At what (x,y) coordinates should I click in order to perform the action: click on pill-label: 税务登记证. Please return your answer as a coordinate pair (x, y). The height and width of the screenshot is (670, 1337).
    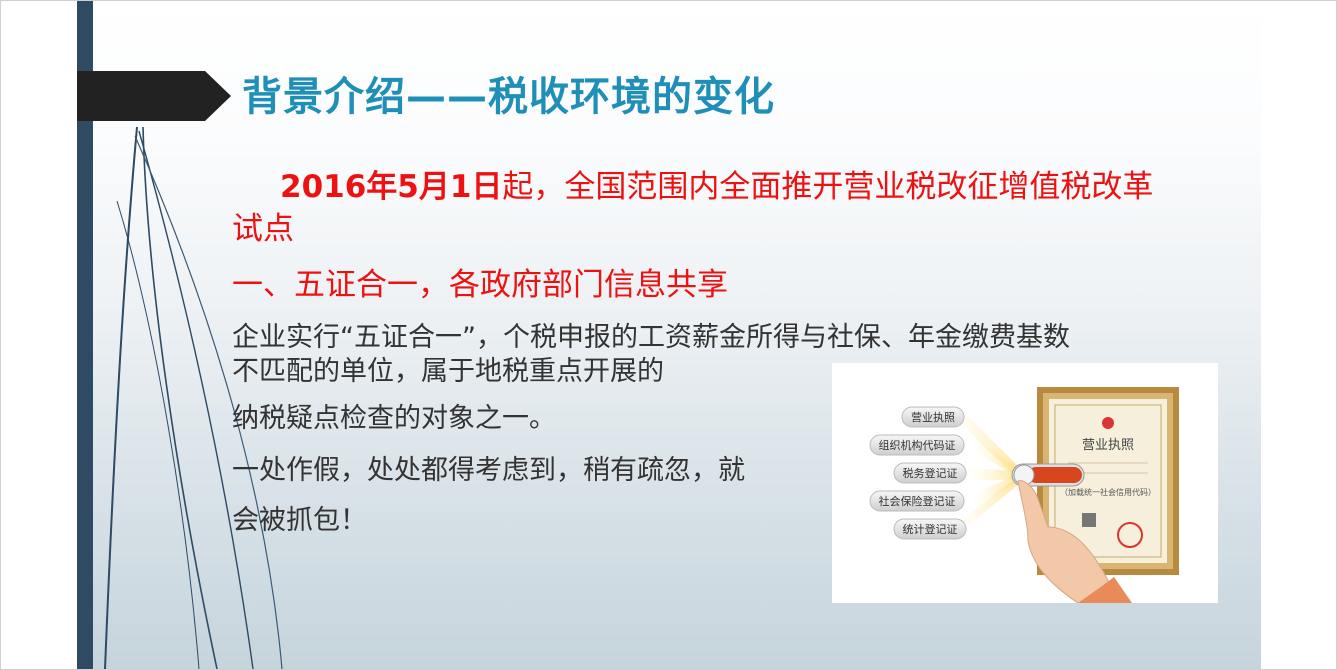
    Looking at the image, I should click on (930, 473).